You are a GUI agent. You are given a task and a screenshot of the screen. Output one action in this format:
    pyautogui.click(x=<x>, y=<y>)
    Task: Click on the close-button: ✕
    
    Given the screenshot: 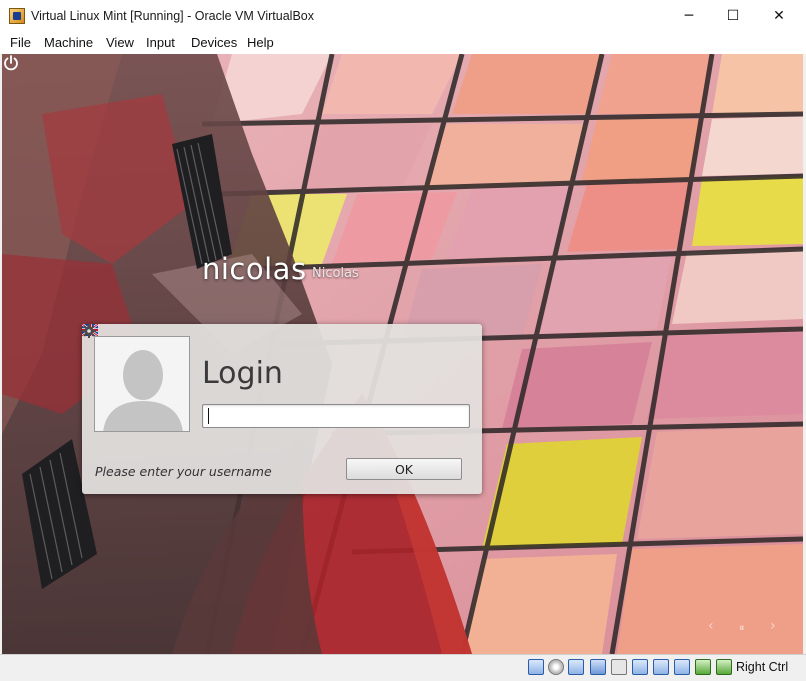 What is the action you would take?
    pyautogui.click(x=779, y=16)
    